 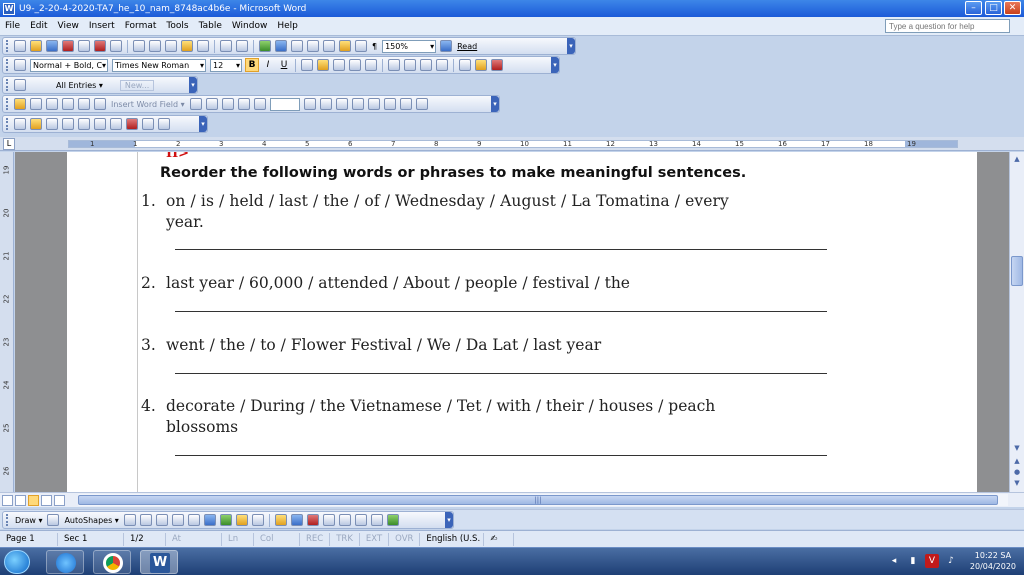 What do you see at coordinates (243, 104) in the screenshot?
I see `first-record-icon` at bounding box center [243, 104].